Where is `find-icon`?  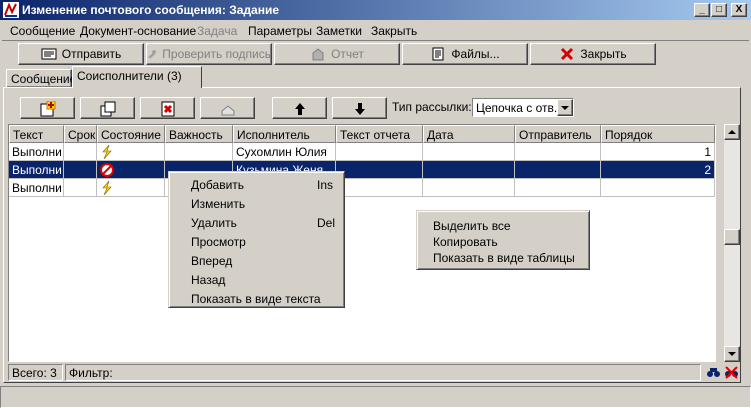
find-icon is located at coordinates (713, 372).